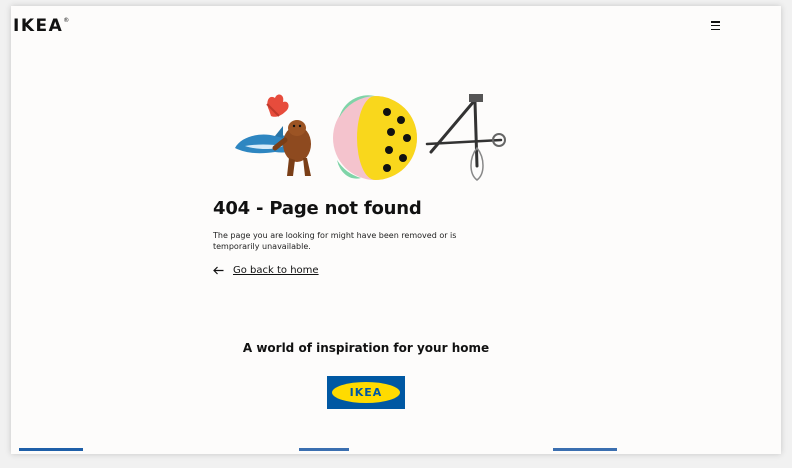 This screenshot has width=792, height=468. What do you see at coordinates (51, 449) in the screenshot?
I see `footer-decoration-left` at bounding box center [51, 449].